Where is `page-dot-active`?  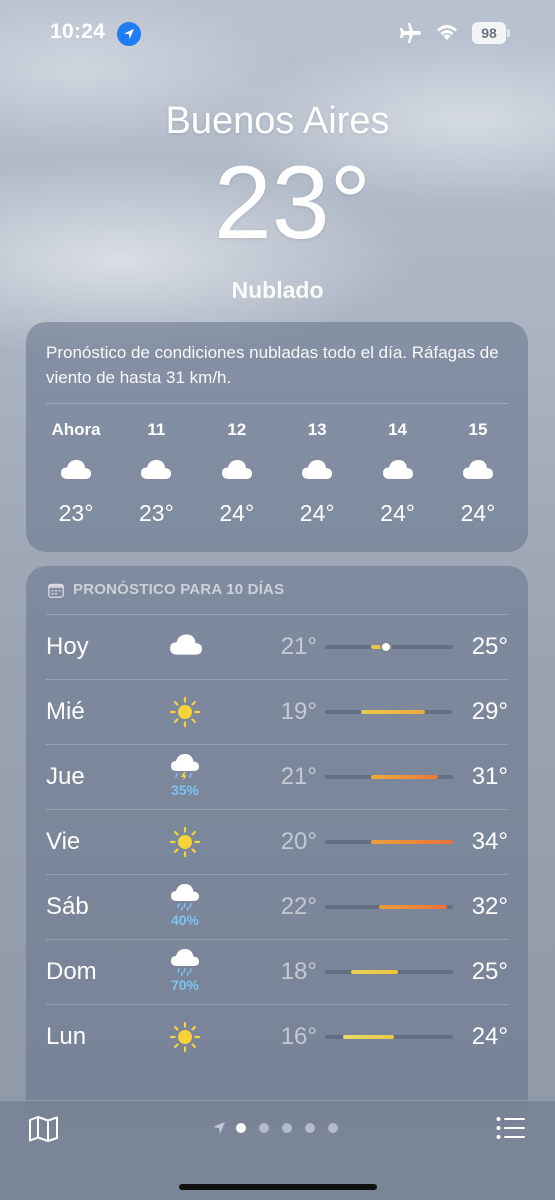
page-dot-active is located at coordinates (241, 1128).